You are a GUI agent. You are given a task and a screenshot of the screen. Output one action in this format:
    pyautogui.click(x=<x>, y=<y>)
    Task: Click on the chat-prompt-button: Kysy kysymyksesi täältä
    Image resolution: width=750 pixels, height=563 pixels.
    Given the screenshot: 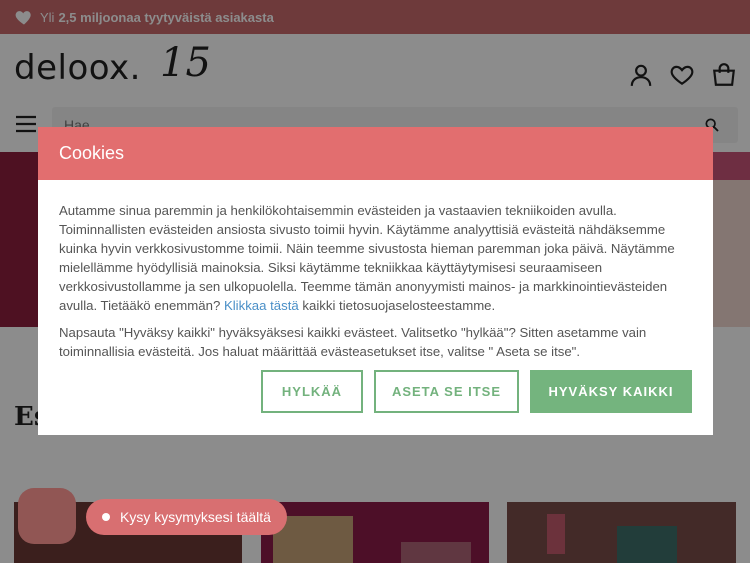 What is the action you would take?
    pyautogui.click(x=186, y=517)
    